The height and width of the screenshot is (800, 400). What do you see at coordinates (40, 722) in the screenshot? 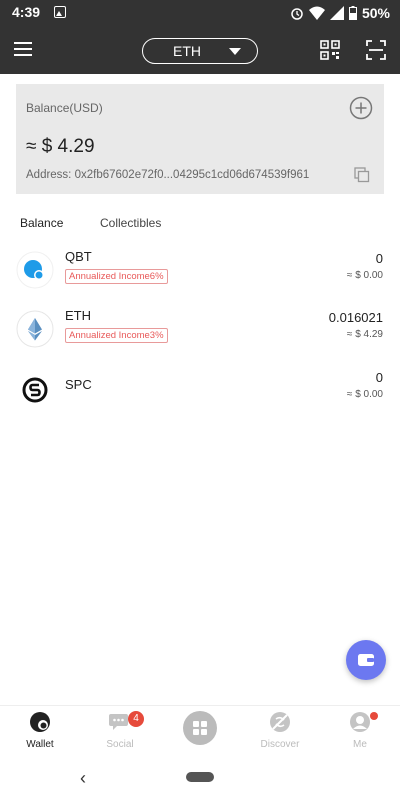
I see `wallet-icon` at bounding box center [40, 722].